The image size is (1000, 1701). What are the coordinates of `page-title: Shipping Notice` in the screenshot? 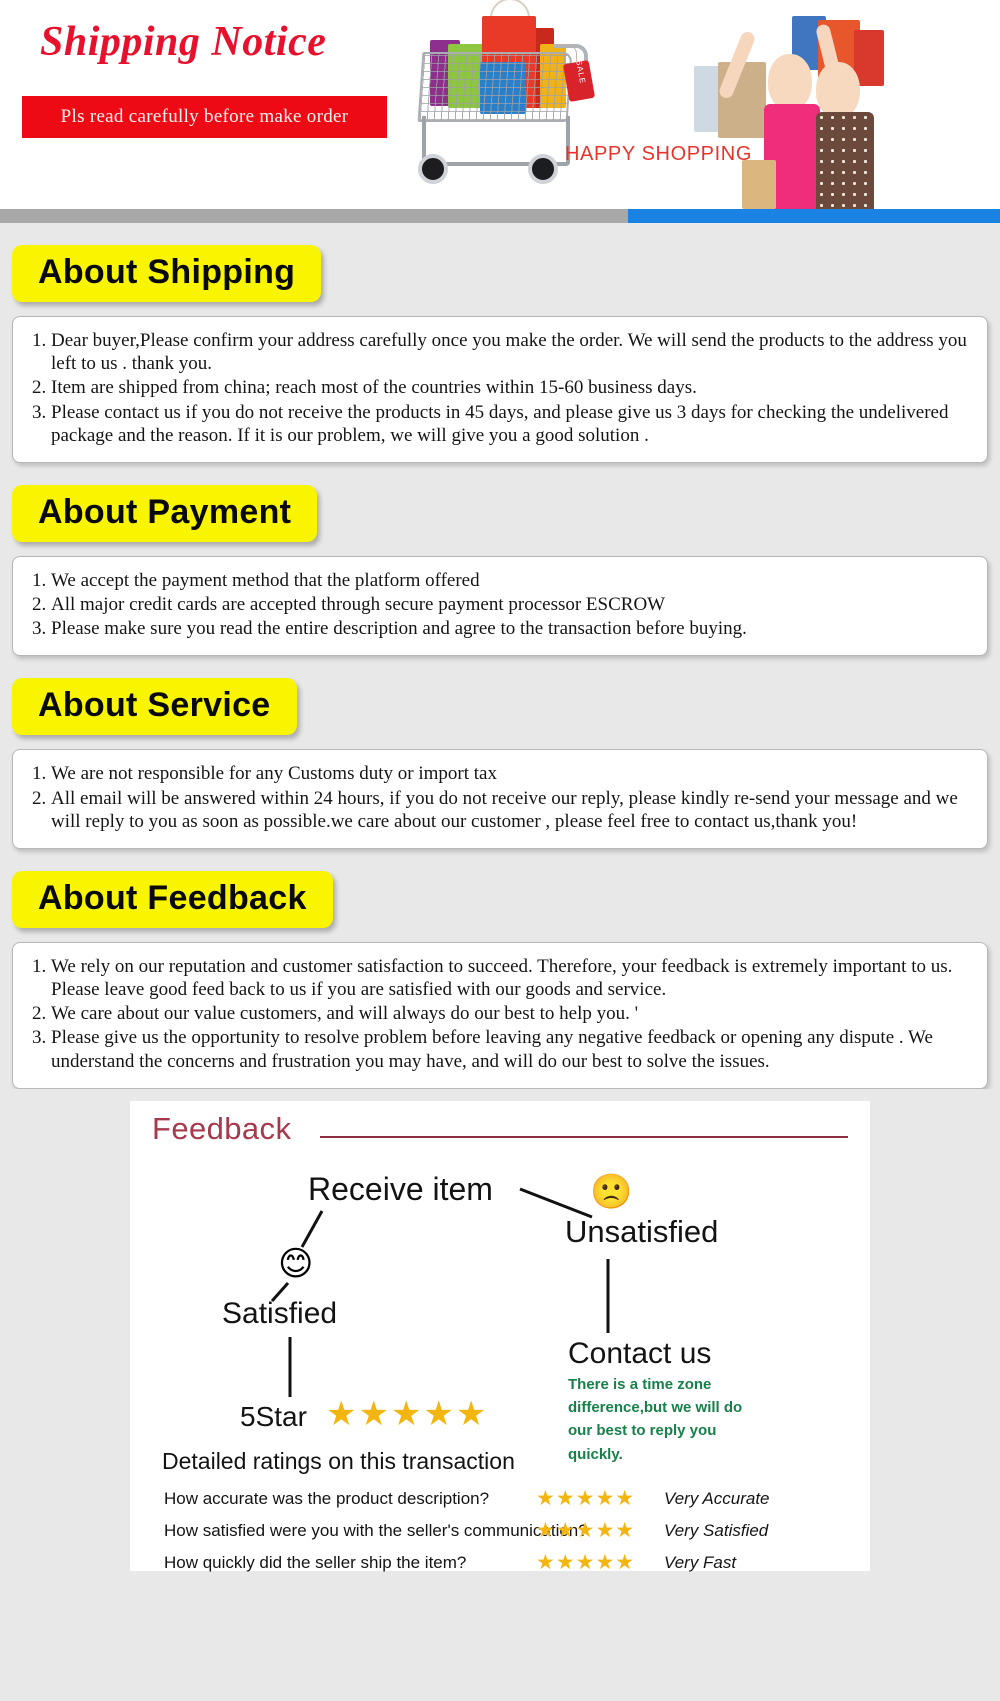 It's located at (183, 42).